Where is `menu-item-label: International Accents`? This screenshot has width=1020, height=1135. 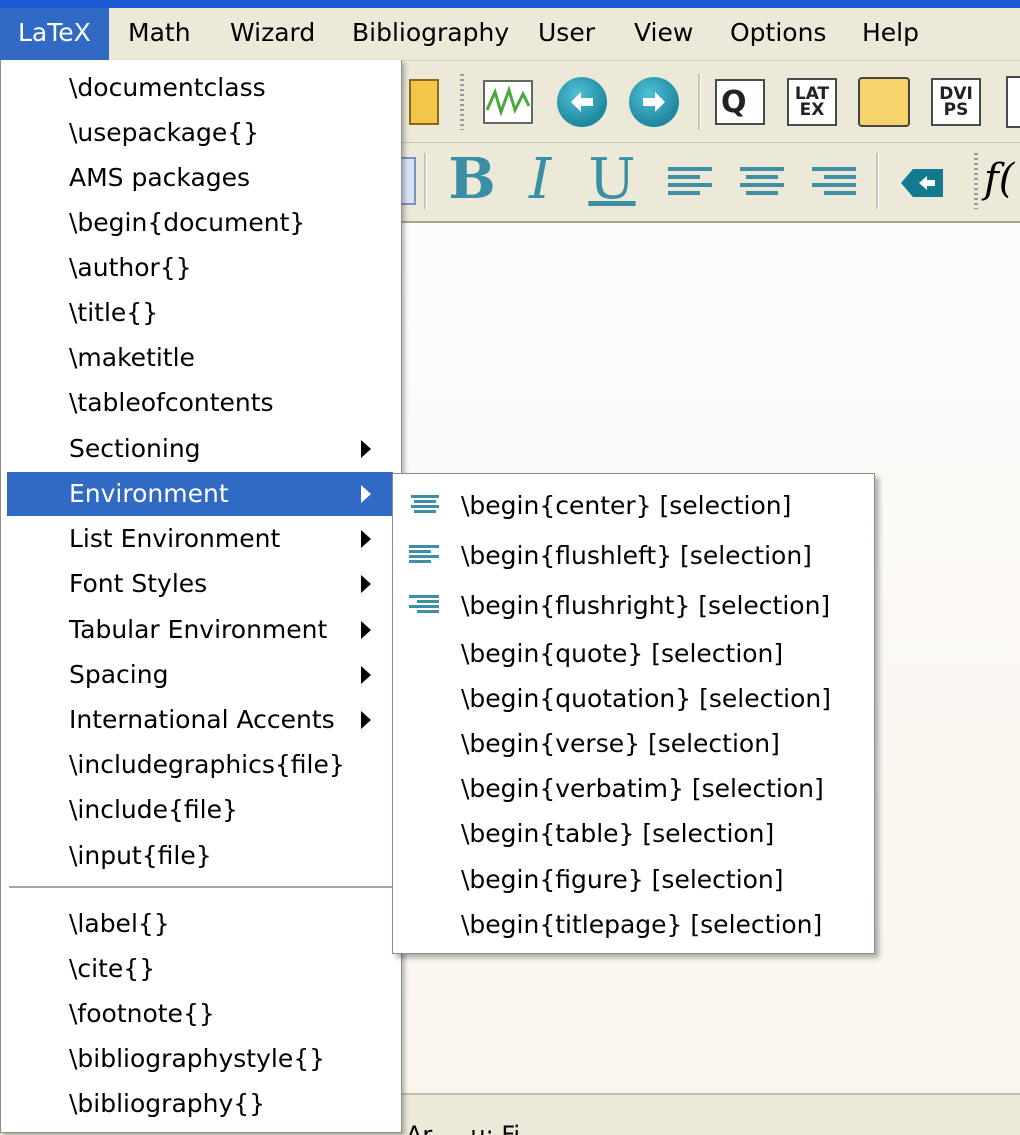
menu-item-label: International Accents is located at coordinates (202, 719).